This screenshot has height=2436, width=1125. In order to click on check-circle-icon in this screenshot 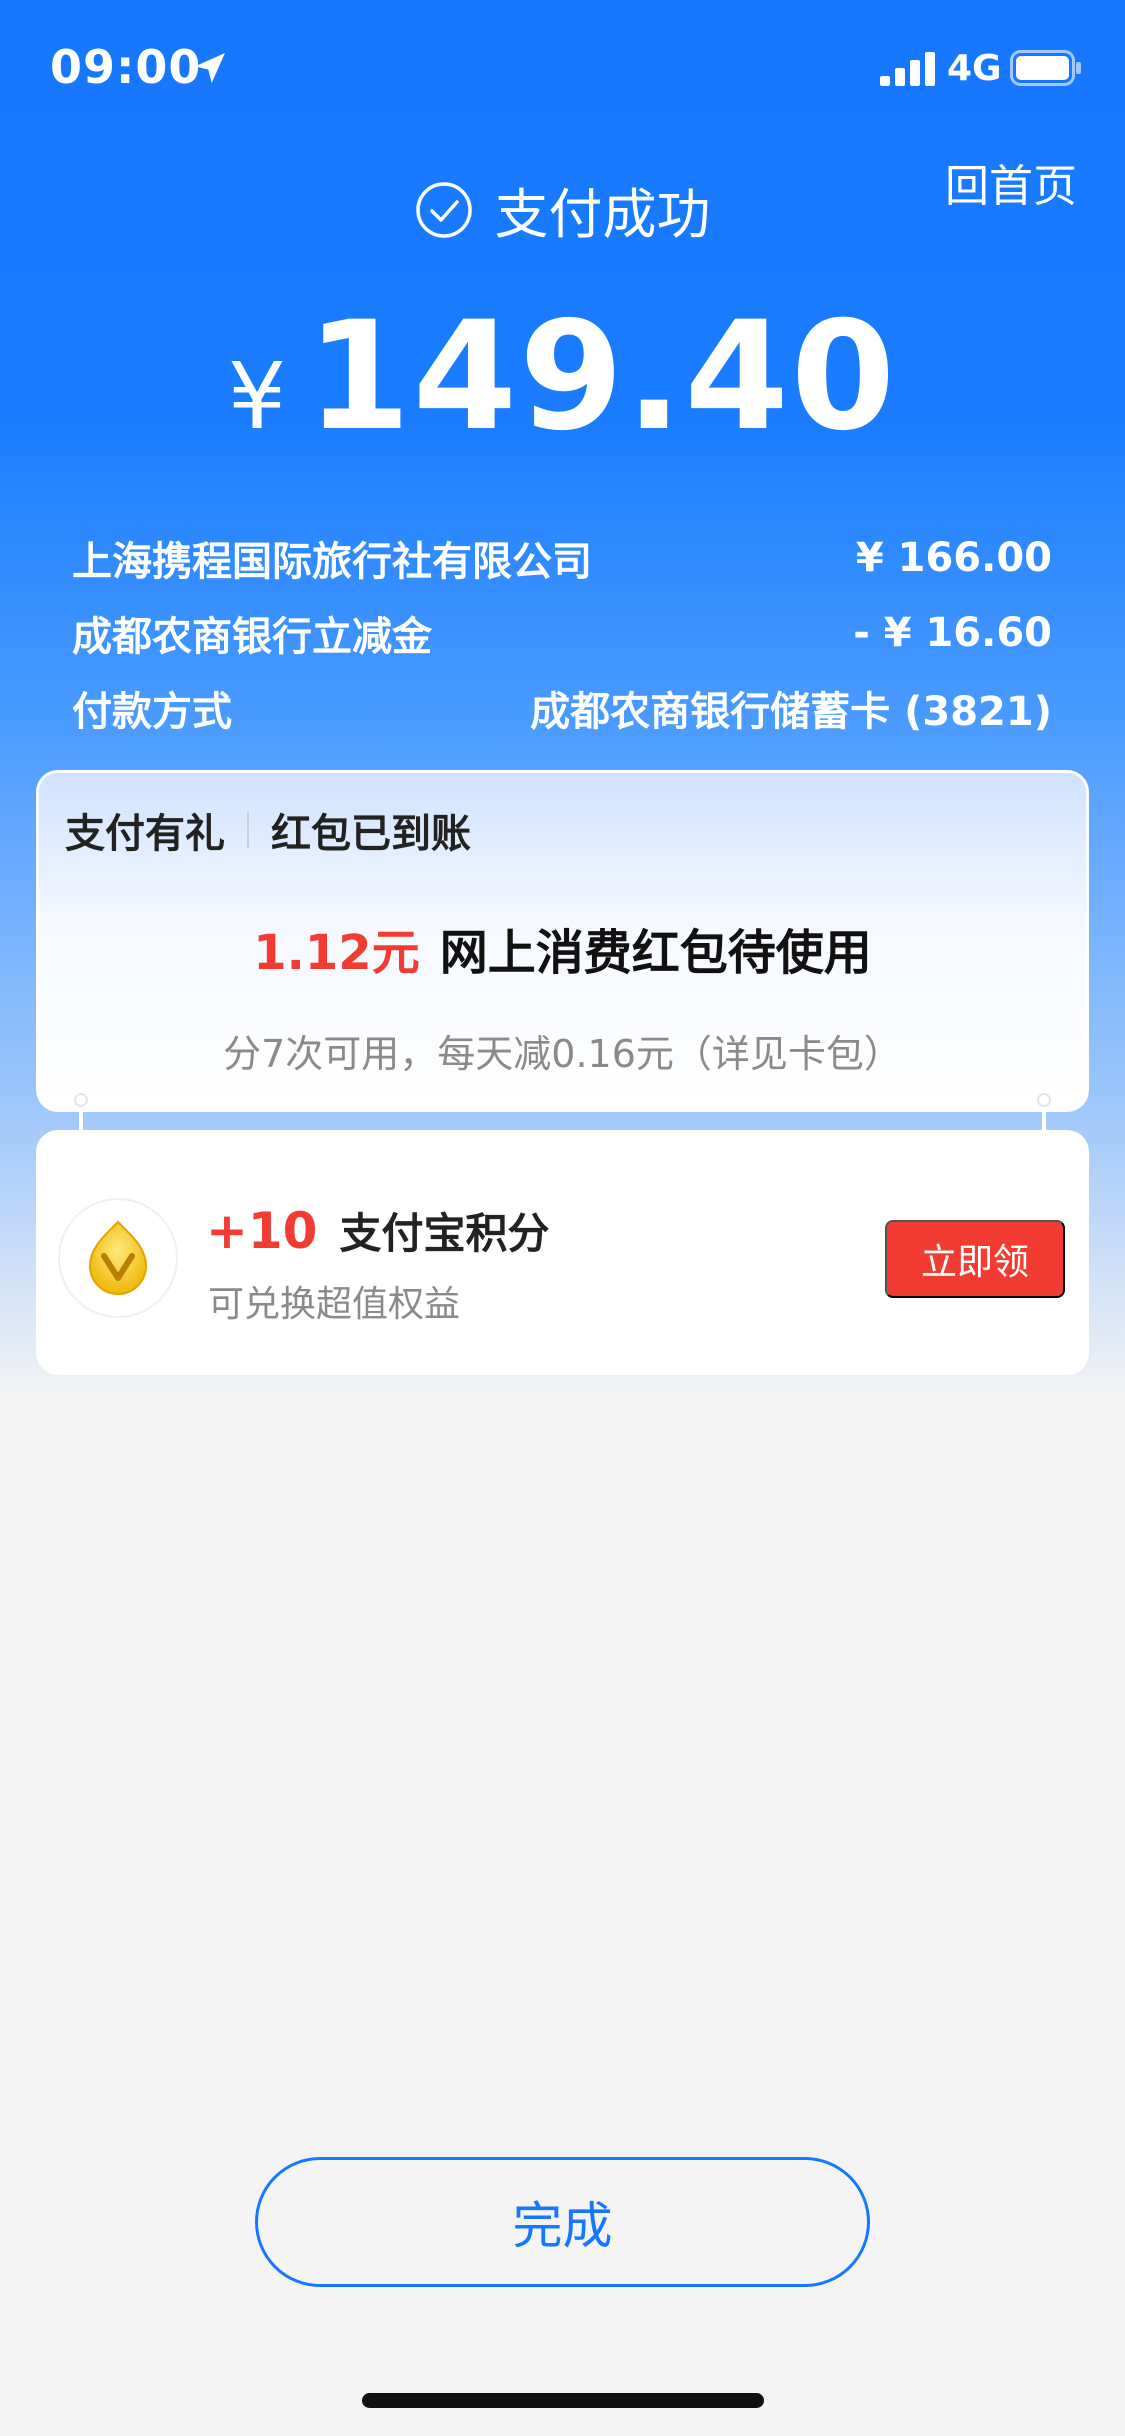, I will do `click(443, 209)`.